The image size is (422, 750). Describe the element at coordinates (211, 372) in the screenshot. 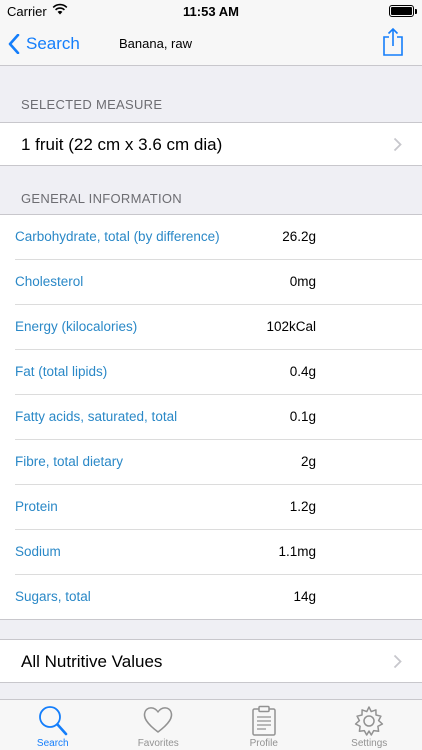

I see `table-row: Fat (total lipids) 0.4g` at that location.